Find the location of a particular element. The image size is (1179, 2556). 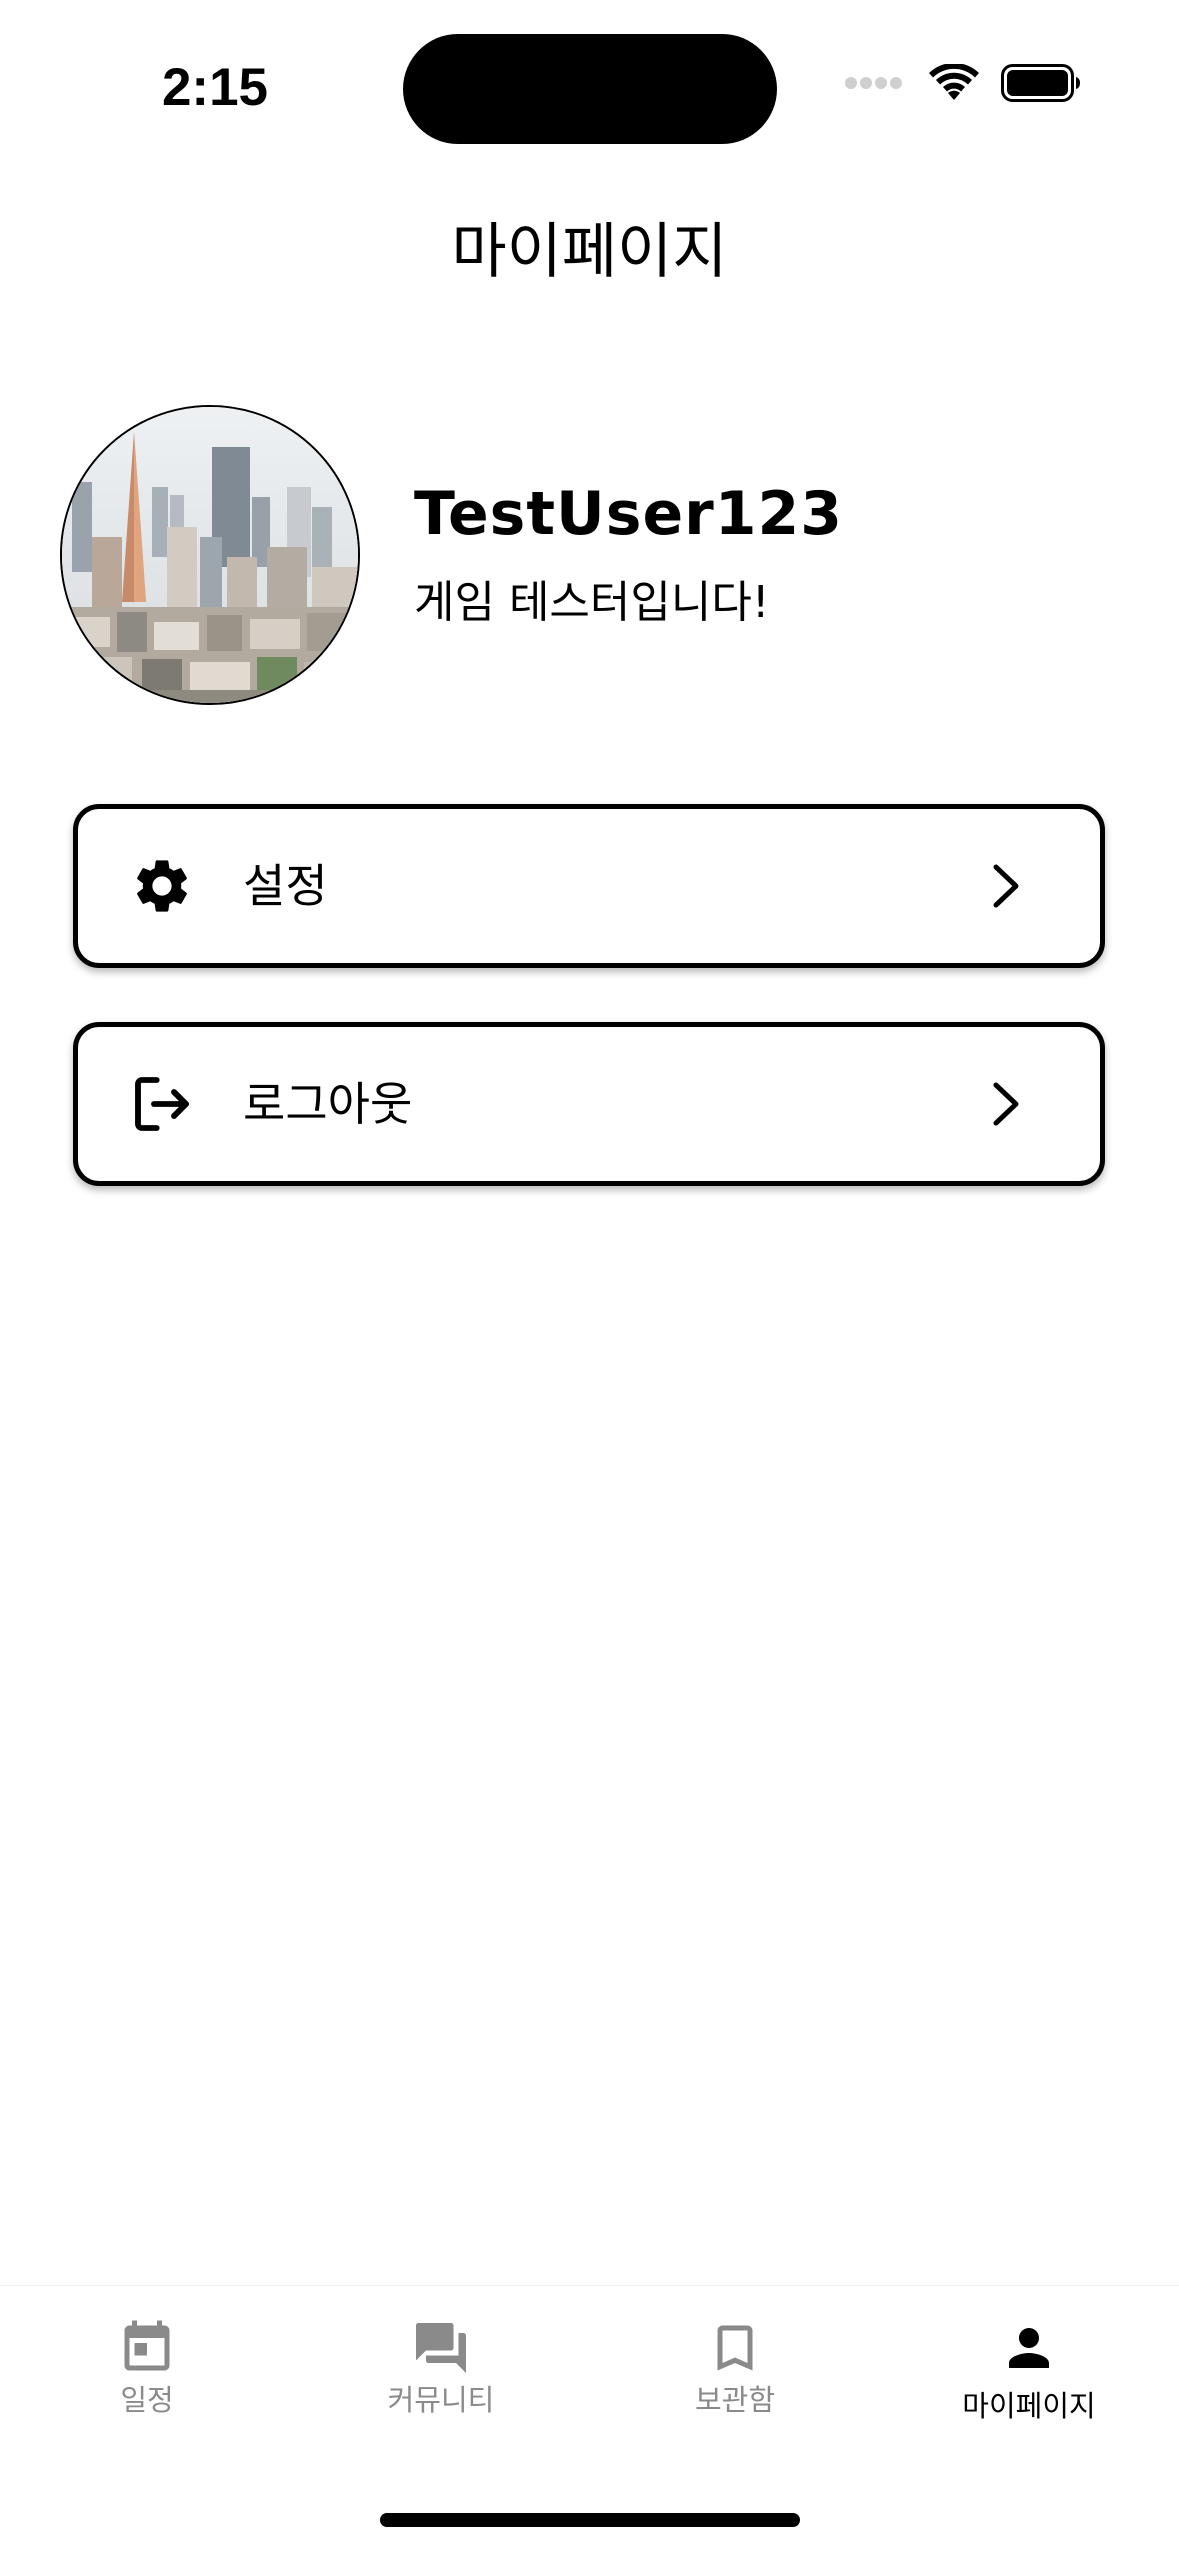

status-time: 2:15 is located at coordinates (215, 87).